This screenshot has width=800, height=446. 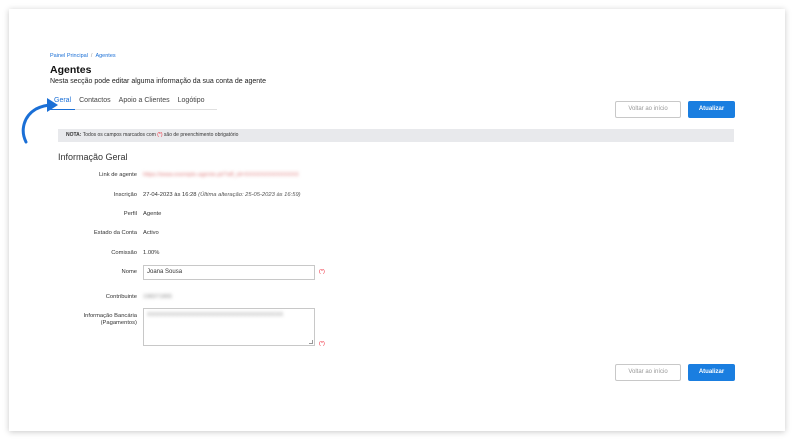 What do you see at coordinates (121, 297) in the screenshot?
I see `taxpayer-label: Contribuinte` at bounding box center [121, 297].